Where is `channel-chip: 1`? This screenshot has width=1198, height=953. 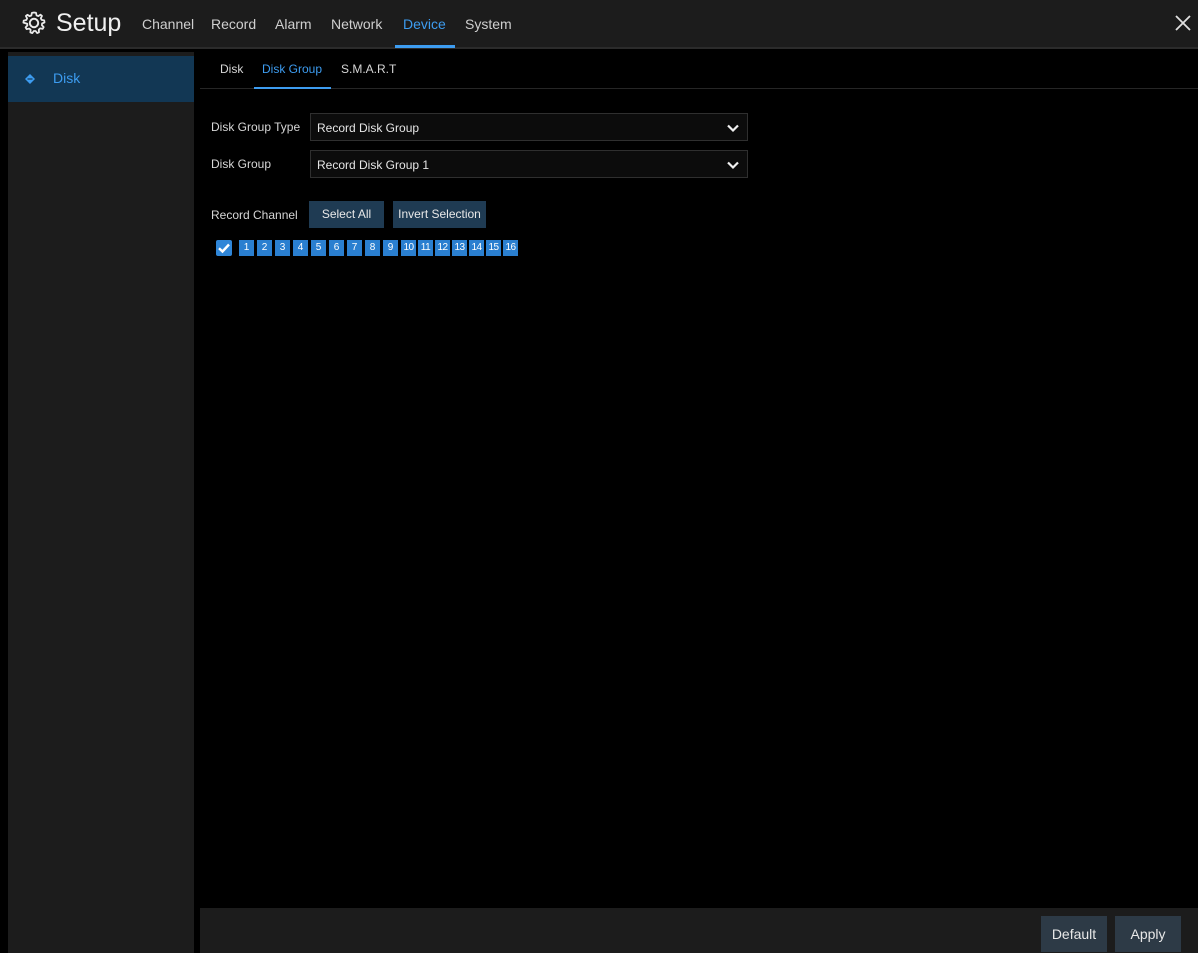 channel-chip: 1 is located at coordinates (246, 248).